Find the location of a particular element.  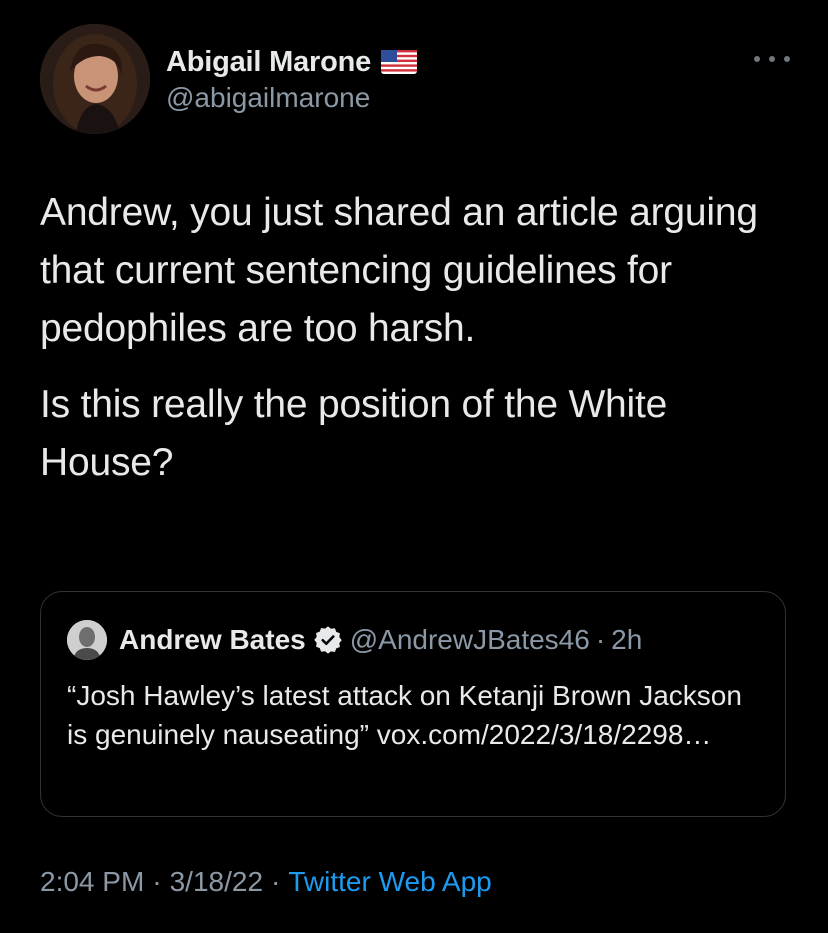

quoted-author-display-name: Andrew Bates is located at coordinates (212, 639).